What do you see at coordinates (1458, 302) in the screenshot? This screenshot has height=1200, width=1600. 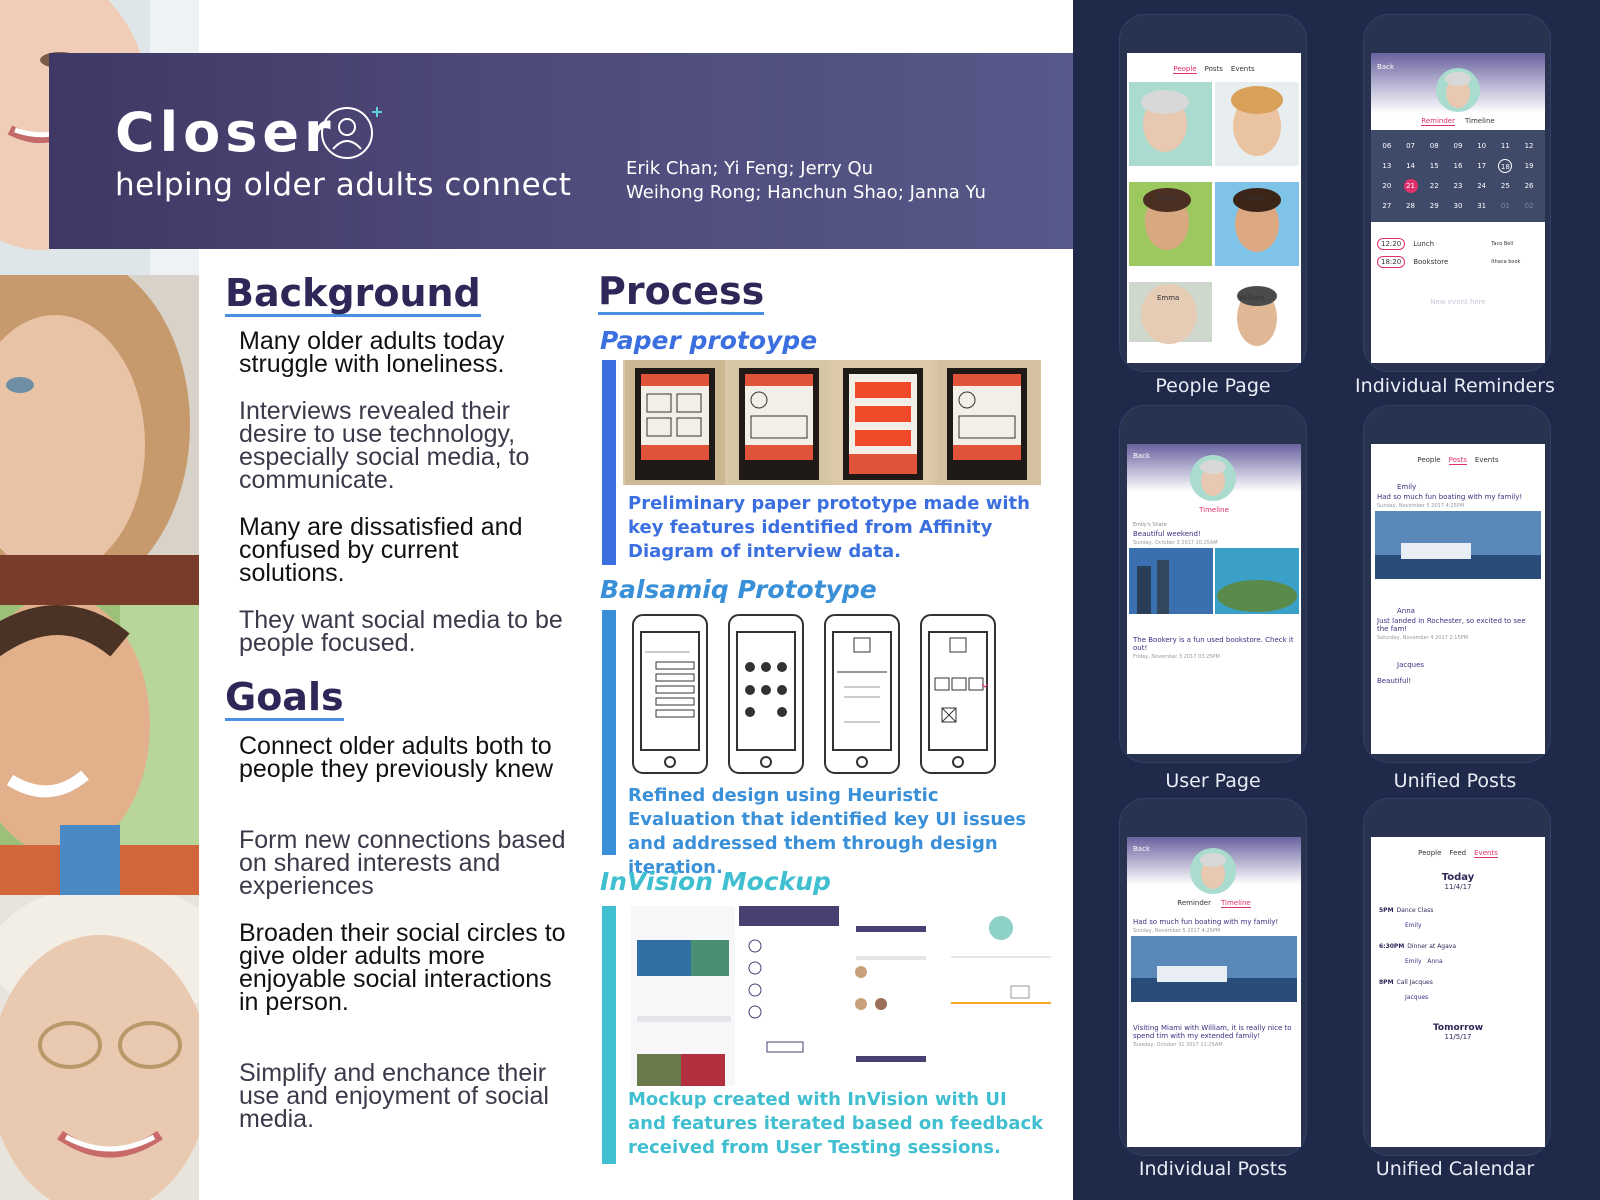 I see `new-event-placeholder: New event here` at bounding box center [1458, 302].